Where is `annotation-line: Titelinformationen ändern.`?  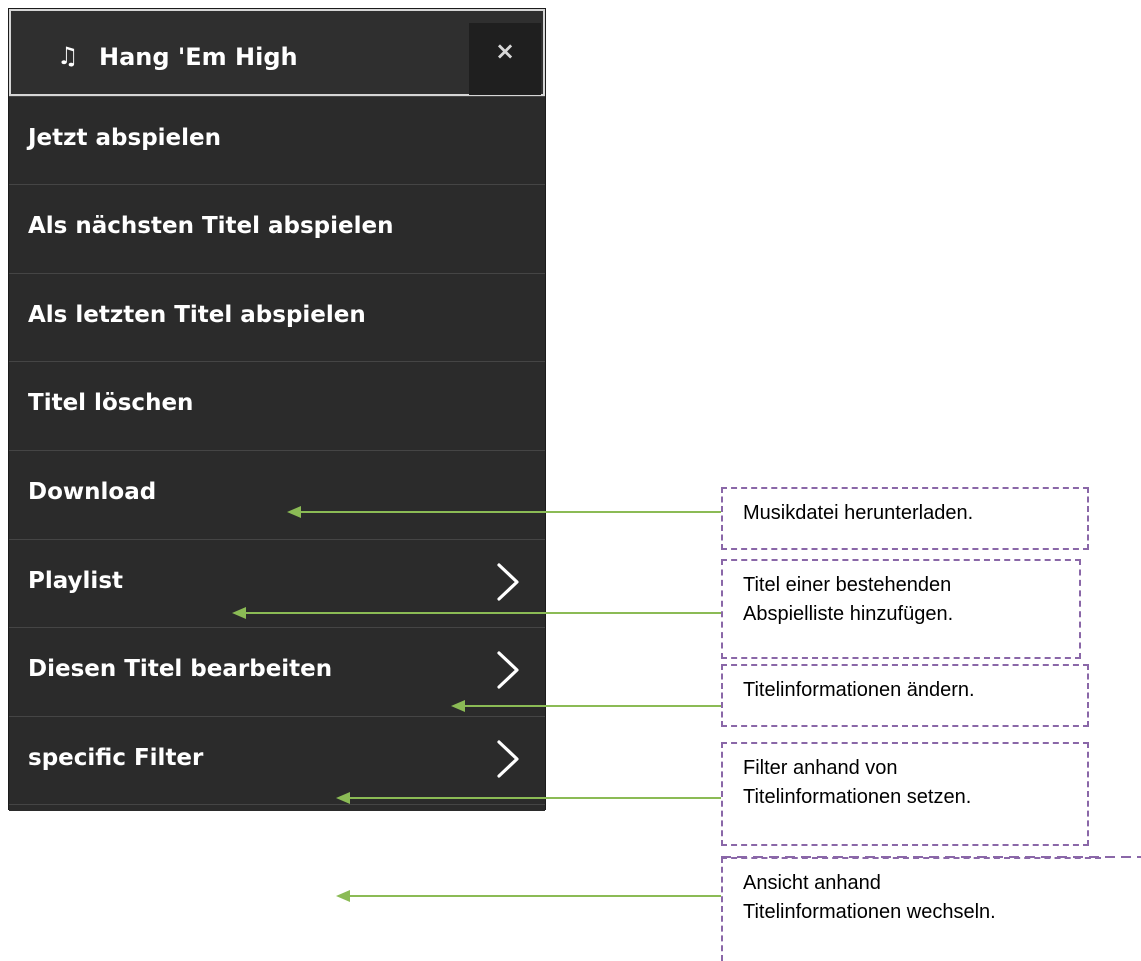 annotation-line: Titelinformationen ändern. is located at coordinates (859, 690).